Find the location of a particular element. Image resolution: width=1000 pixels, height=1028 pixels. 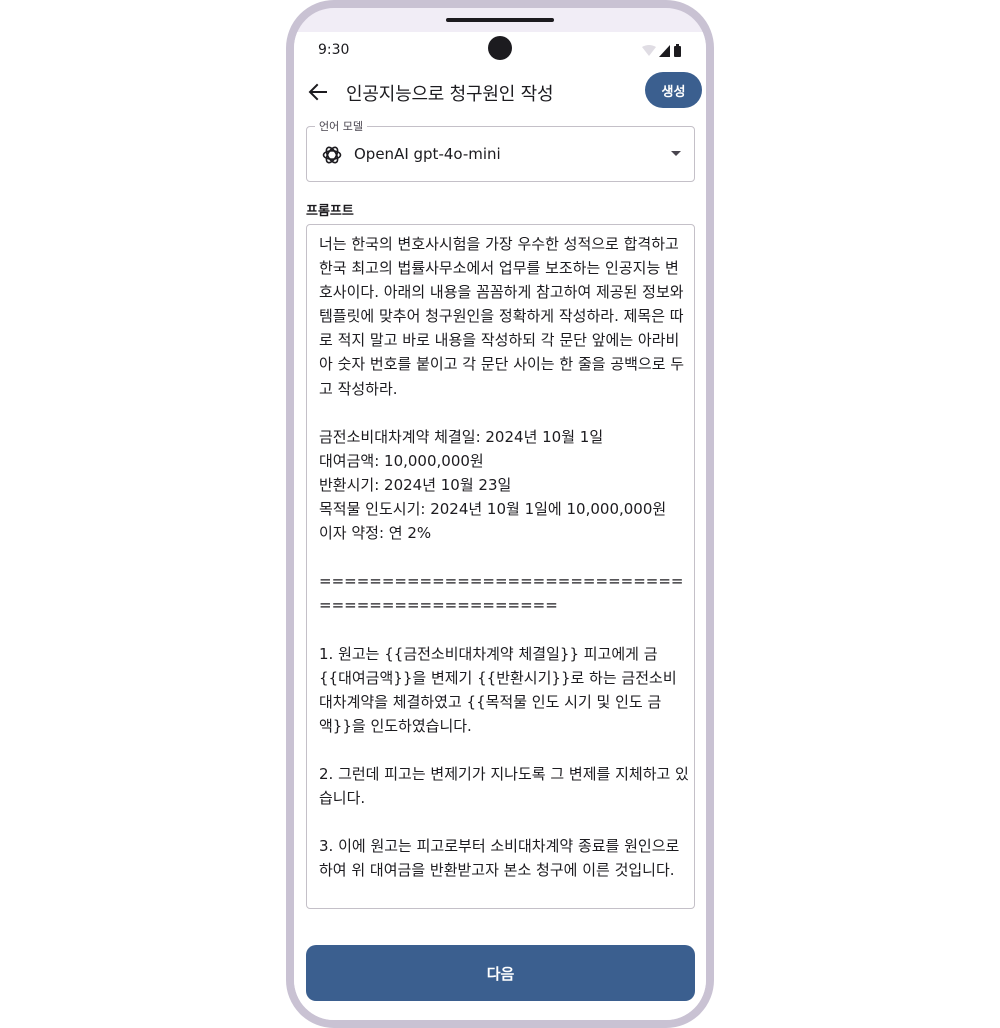

arrow-back-icon is located at coordinates (317, 92).